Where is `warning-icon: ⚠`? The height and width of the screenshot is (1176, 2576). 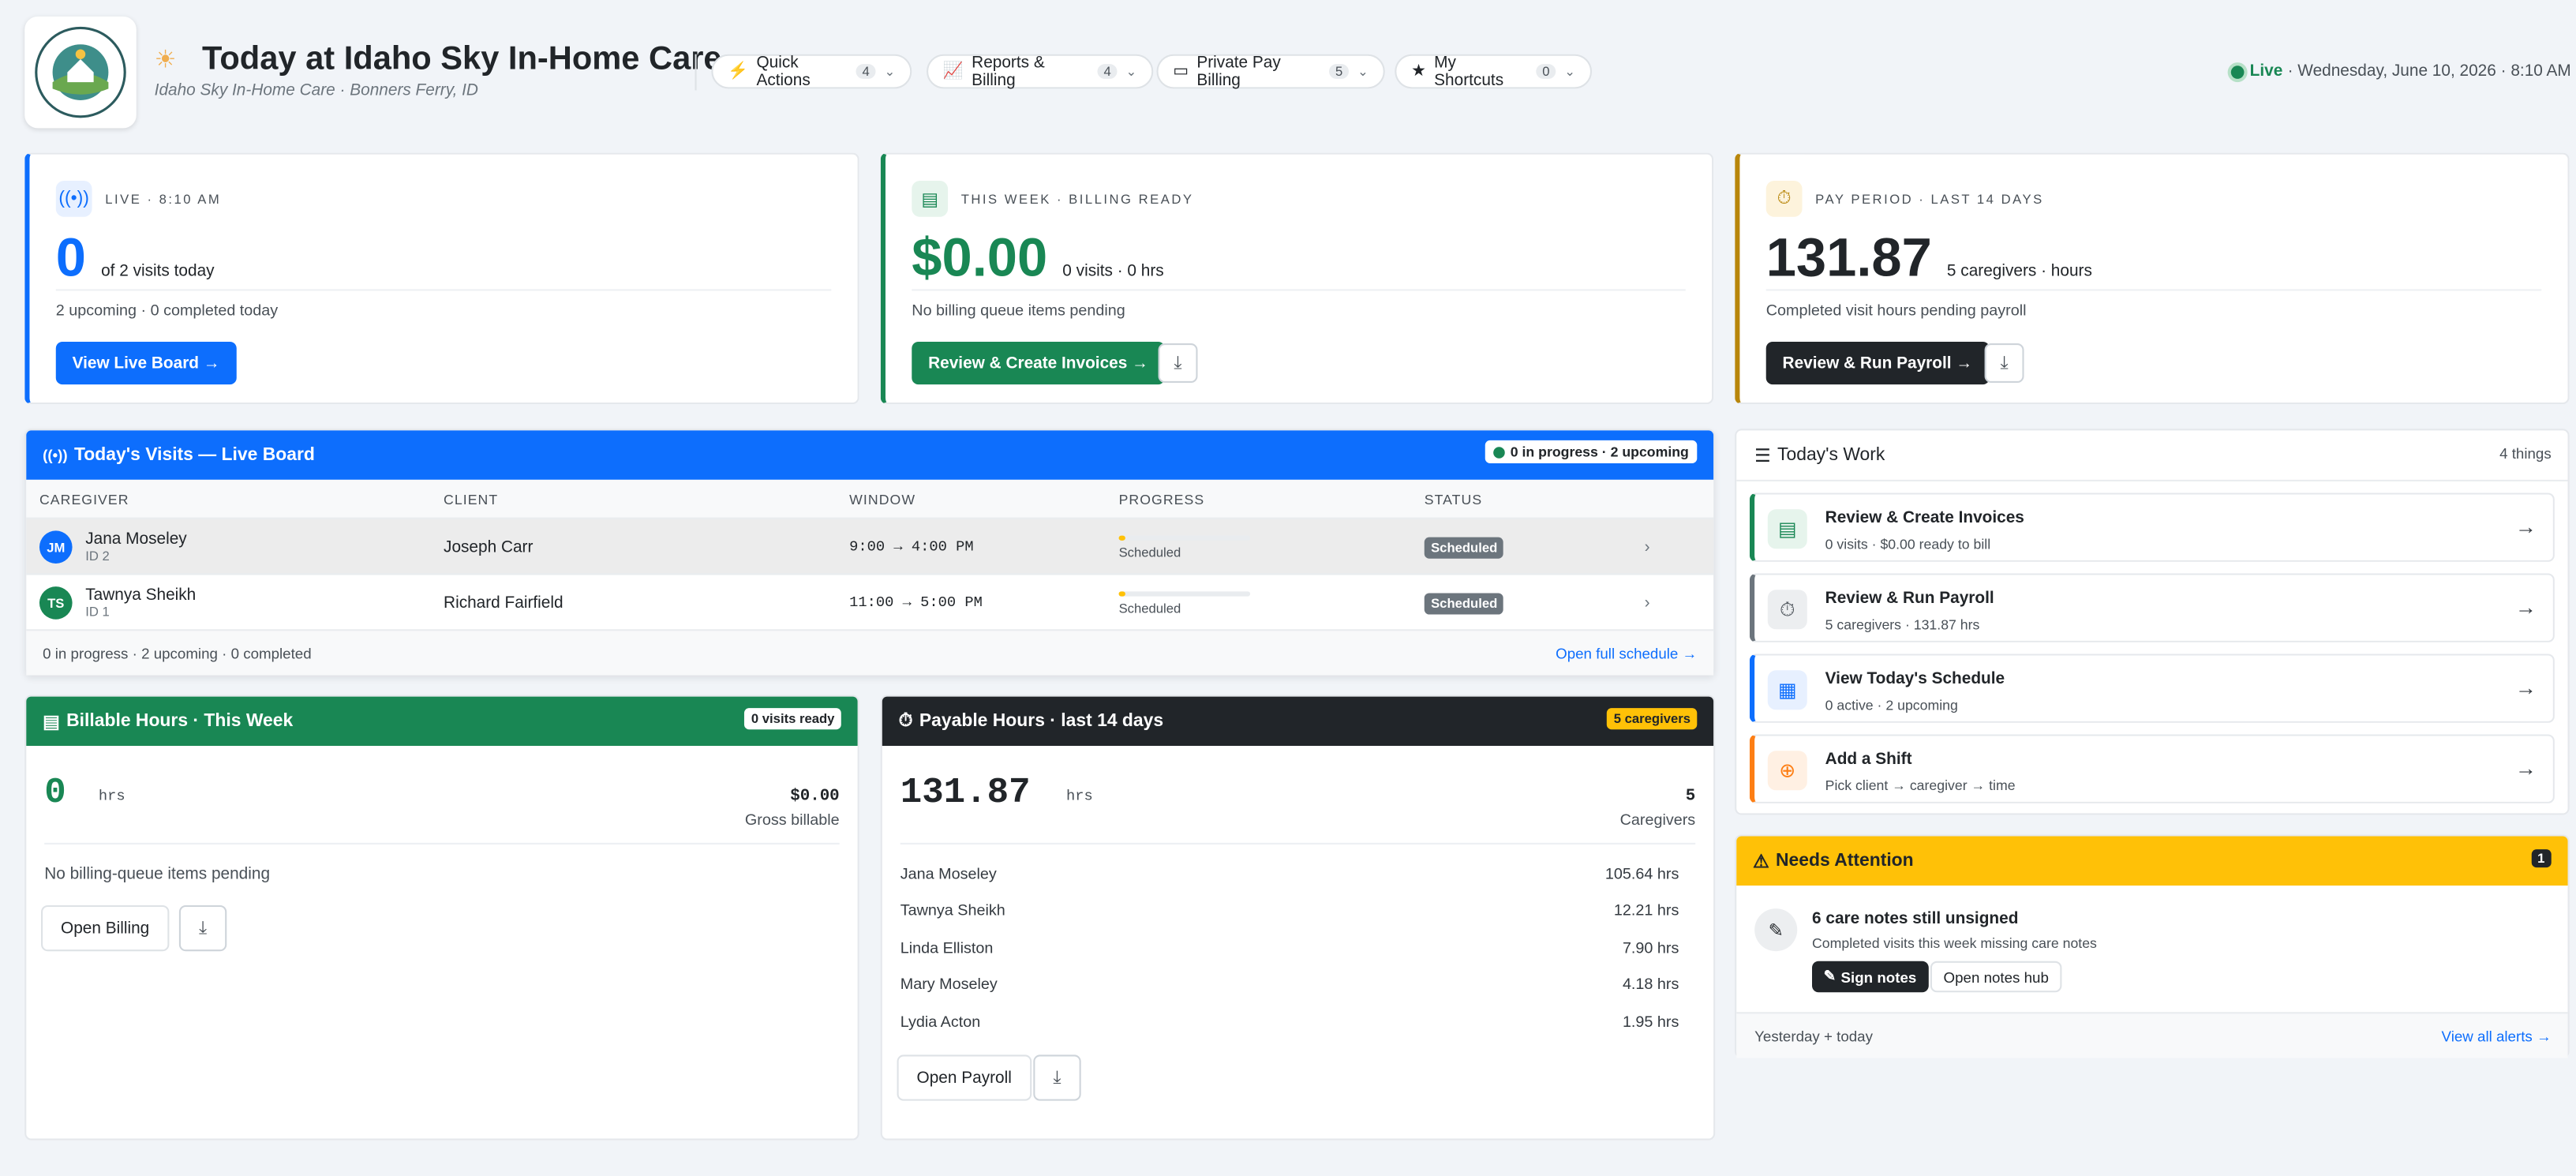
warning-icon: ⚠ is located at coordinates (1761, 862).